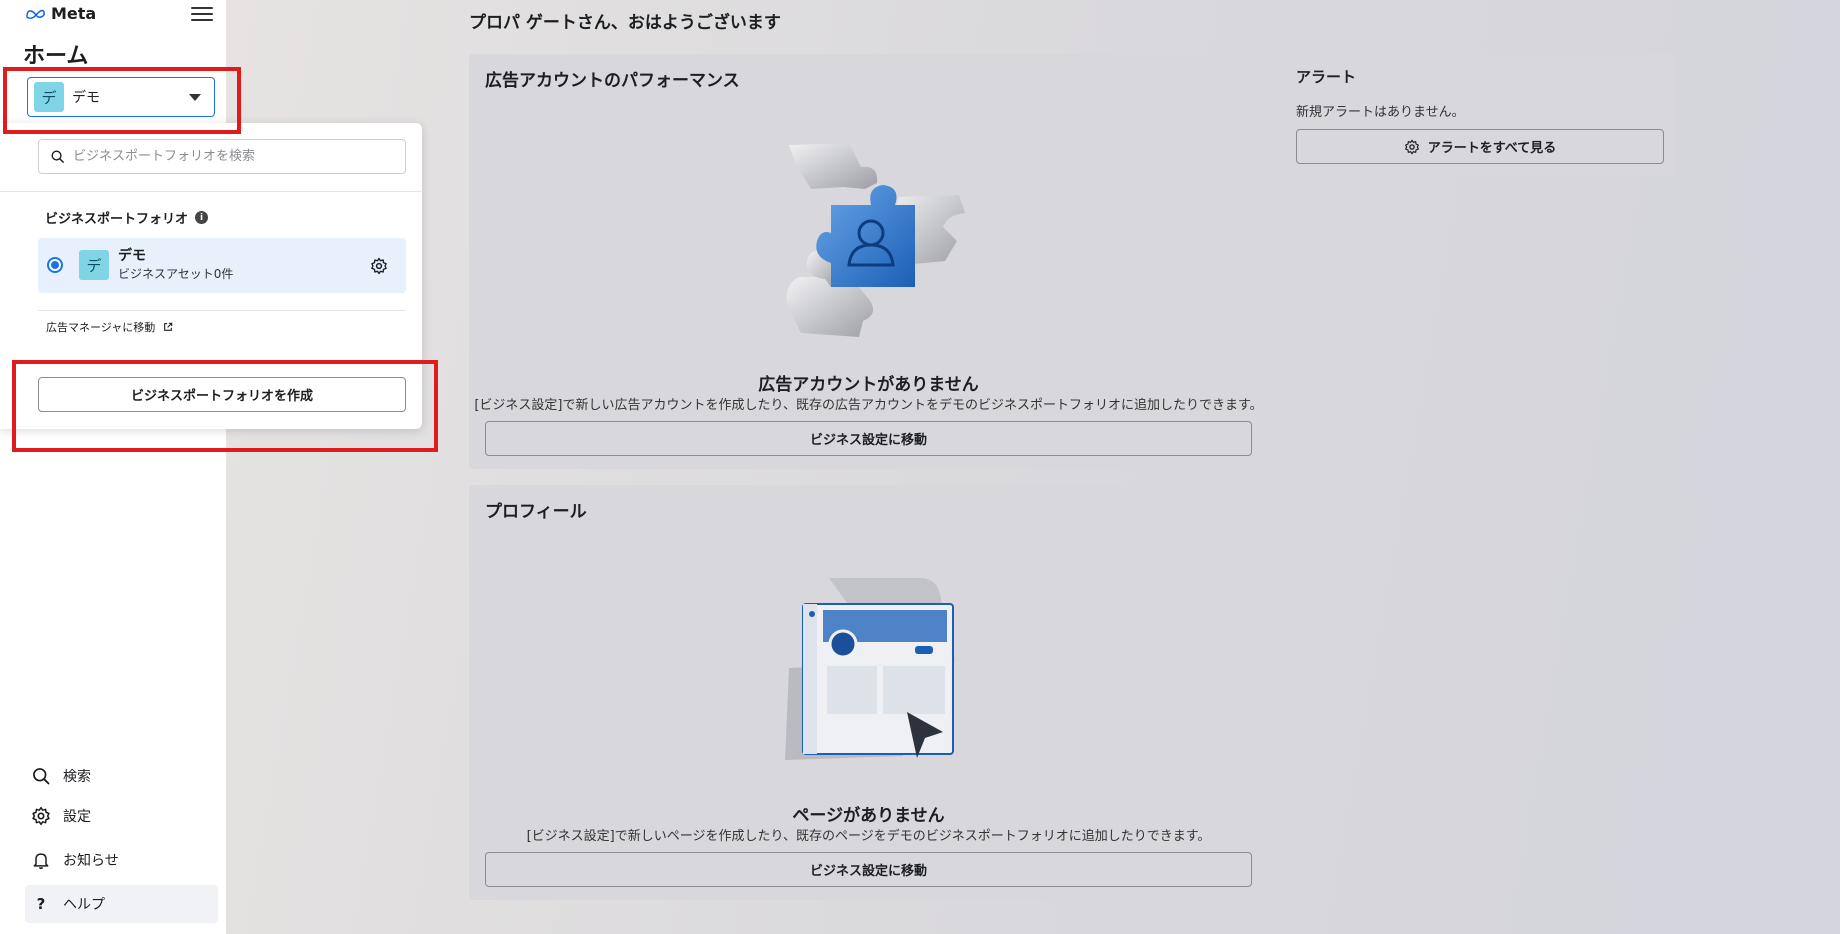  I want to click on external-link-icon, so click(168, 326).